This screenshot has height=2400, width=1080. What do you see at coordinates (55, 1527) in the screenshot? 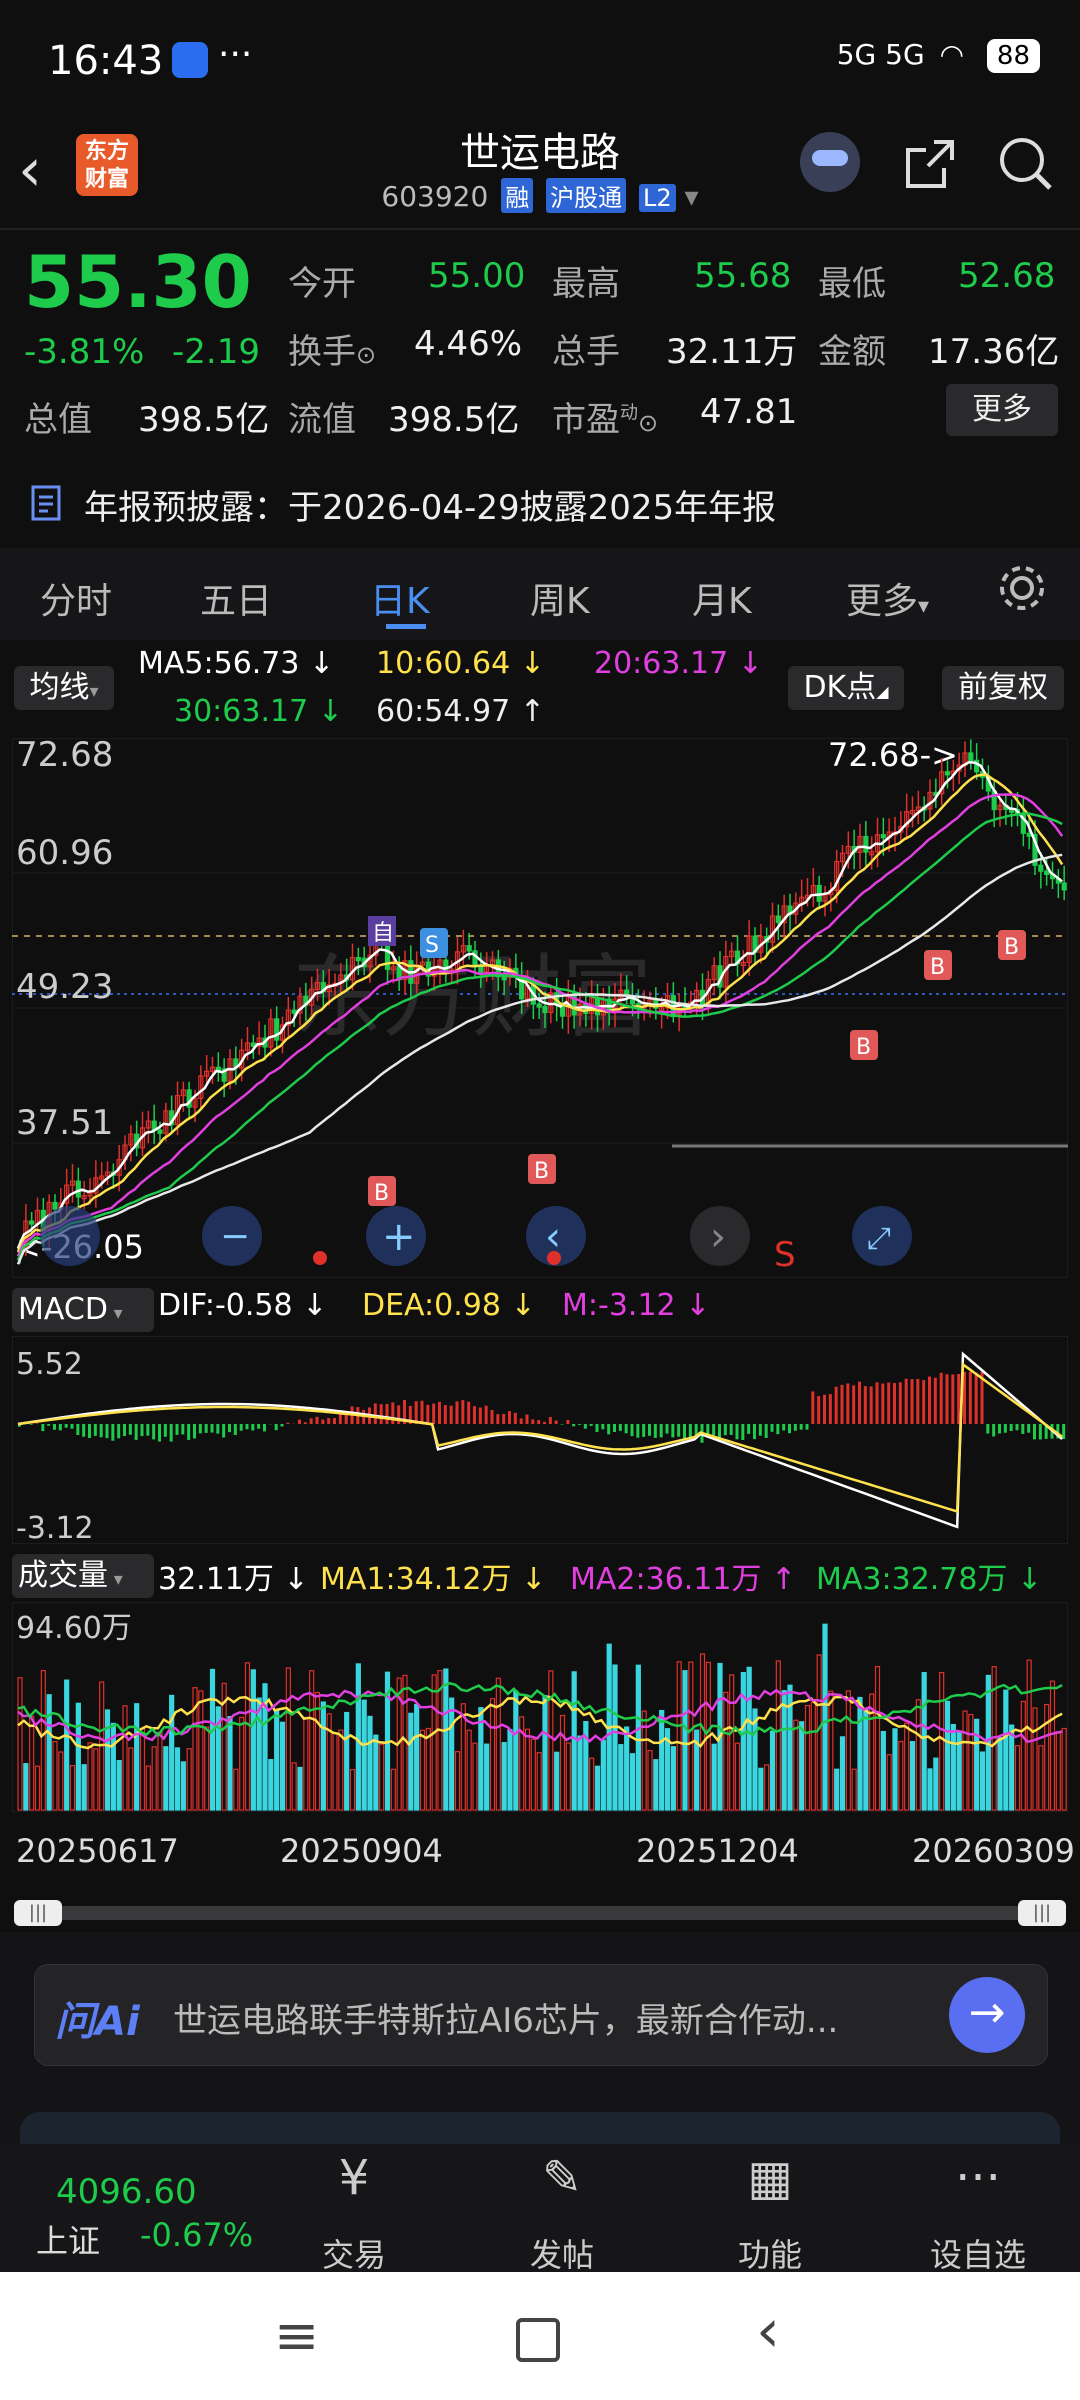
I see `macd-ymin: -3.12` at bounding box center [55, 1527].